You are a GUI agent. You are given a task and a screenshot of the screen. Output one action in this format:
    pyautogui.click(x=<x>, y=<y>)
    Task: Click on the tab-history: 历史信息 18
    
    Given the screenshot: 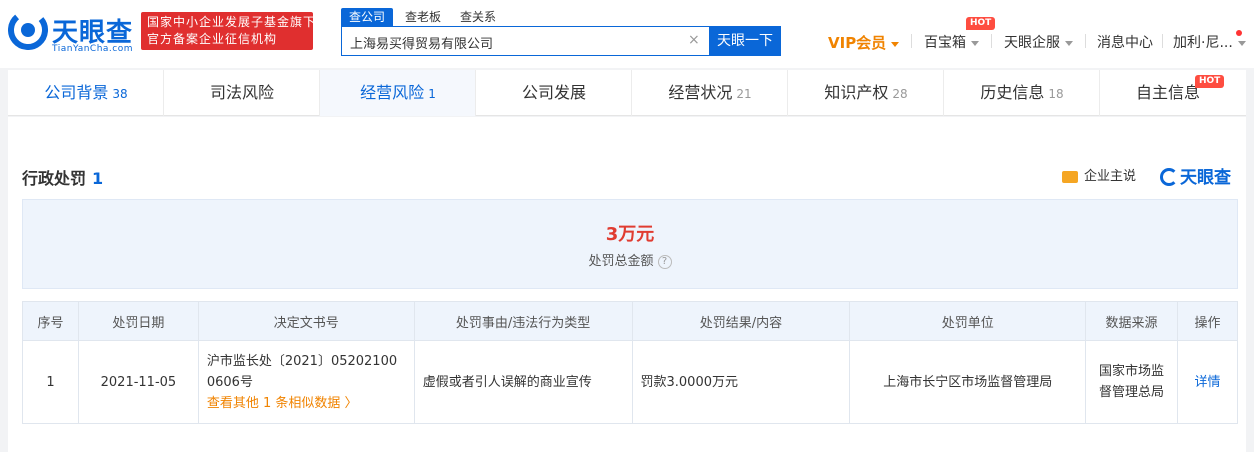 What is the action you would take?
    pyautogui.click(x=1022, y=93)
    